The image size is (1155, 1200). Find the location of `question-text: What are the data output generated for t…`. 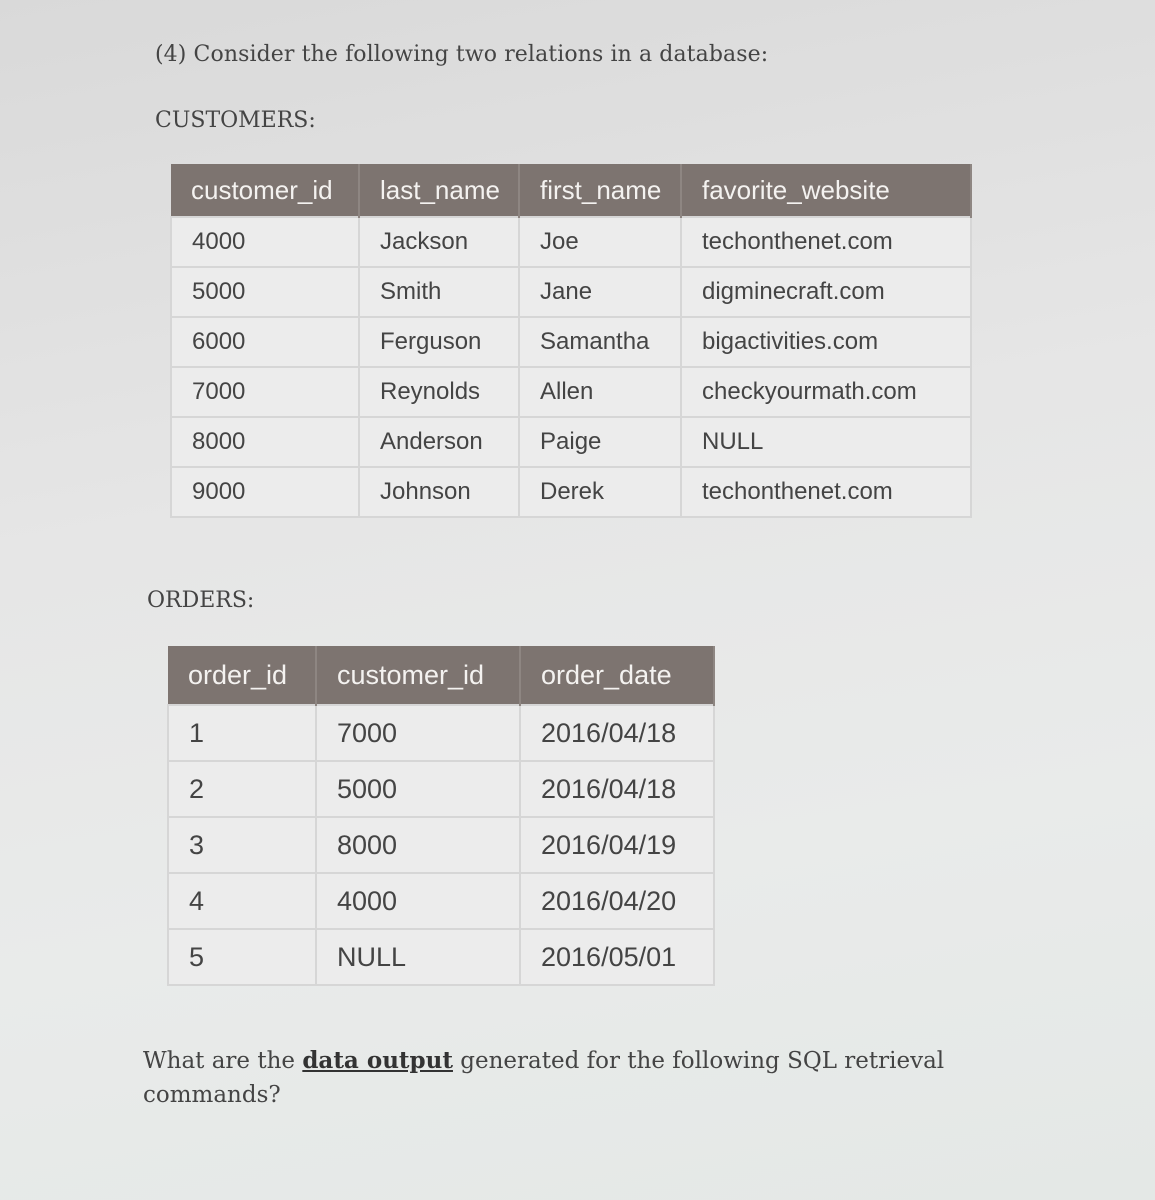

question-text: What are the data output generated for t… is located at coordinates (563, 1078).